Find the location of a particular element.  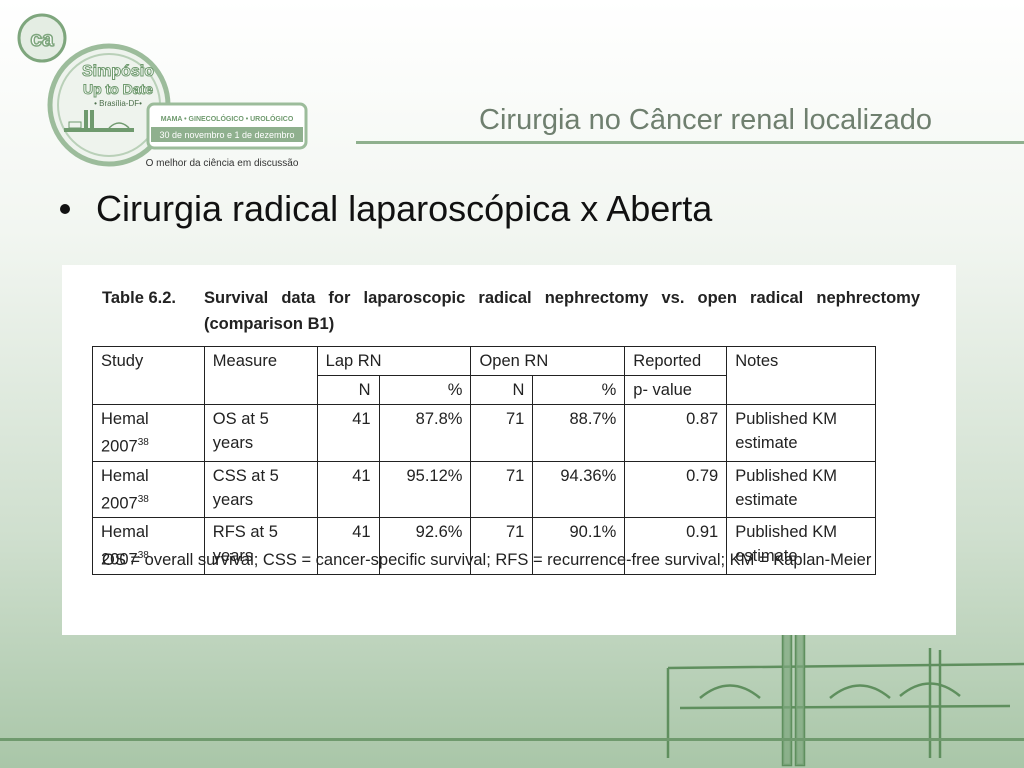

header-lap-rn: Lap RN is located at coordinates (394, 361).